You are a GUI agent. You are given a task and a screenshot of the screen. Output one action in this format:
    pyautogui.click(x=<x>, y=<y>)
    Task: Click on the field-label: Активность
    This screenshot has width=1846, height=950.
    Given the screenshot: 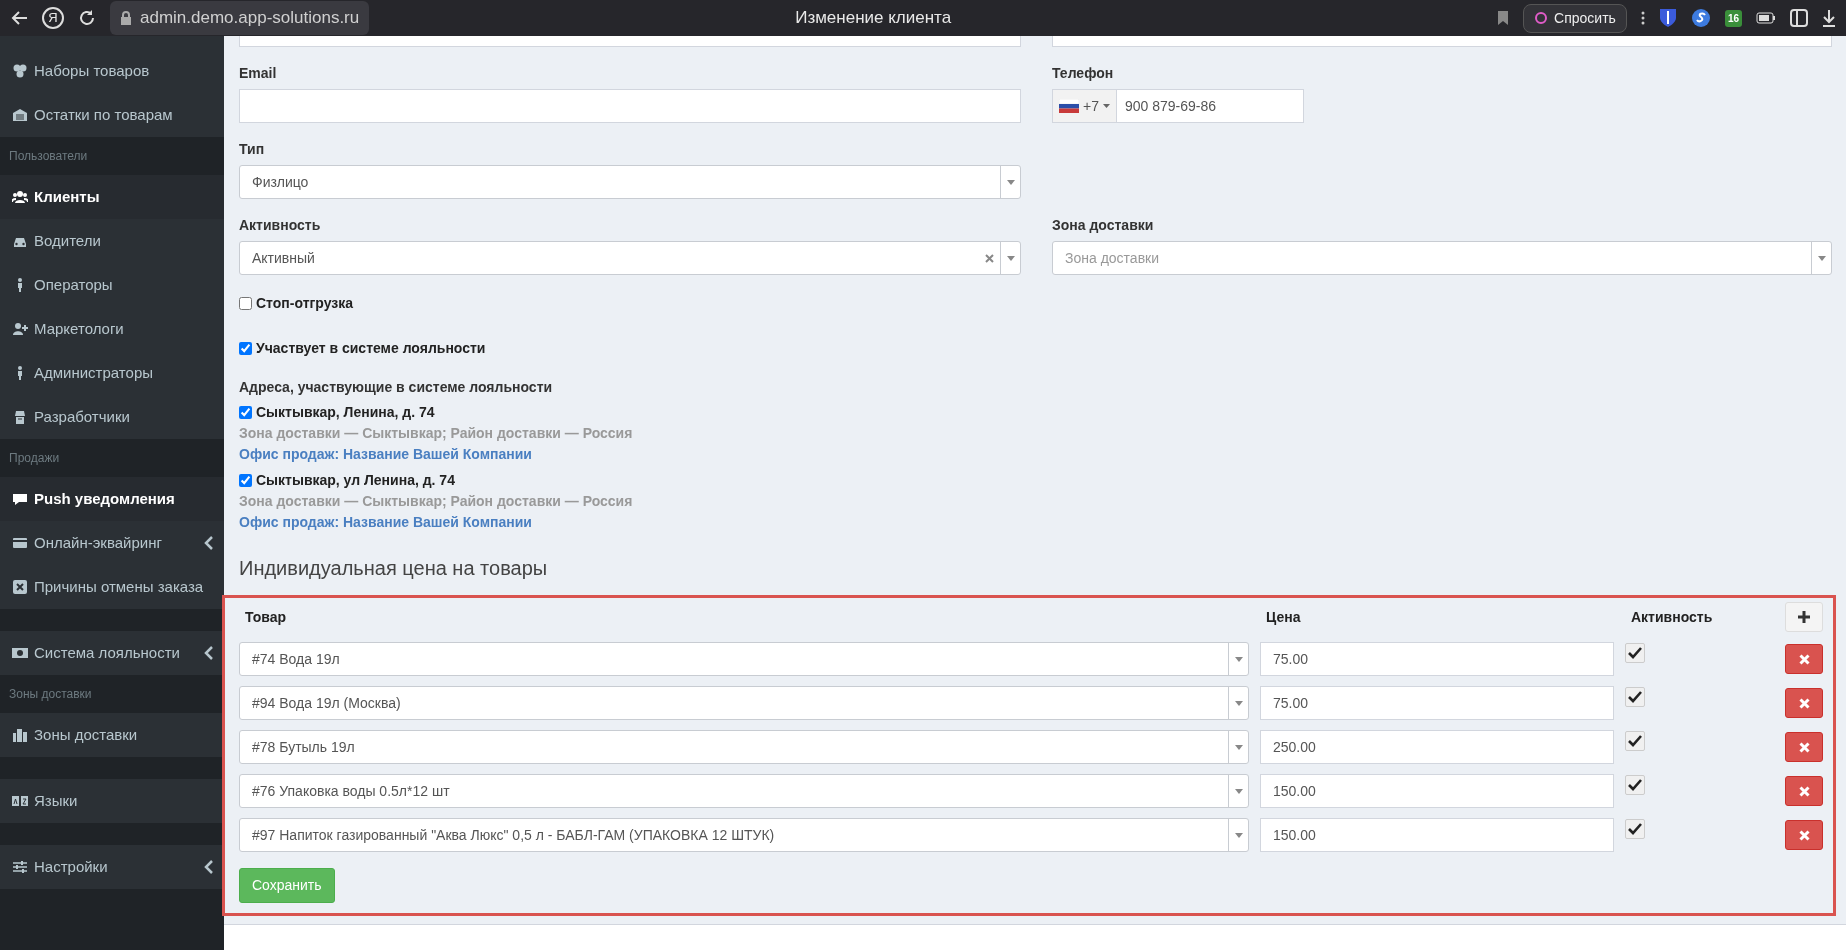 What is the action you would take?
    pyautogui.click(x=280, y=225)
    